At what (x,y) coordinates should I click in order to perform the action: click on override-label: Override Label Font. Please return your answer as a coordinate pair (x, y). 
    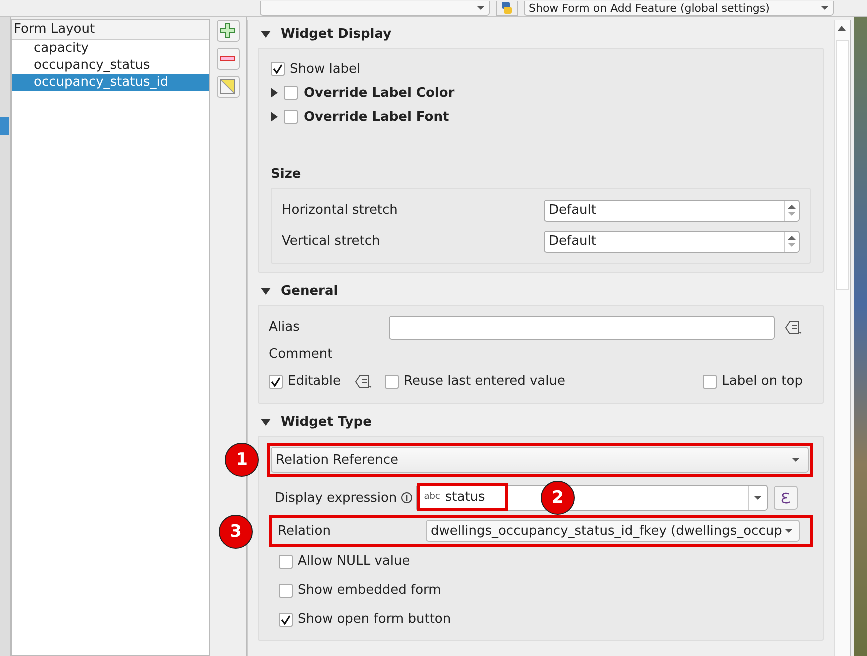
    Looking at the image, I should click on (377, 117).